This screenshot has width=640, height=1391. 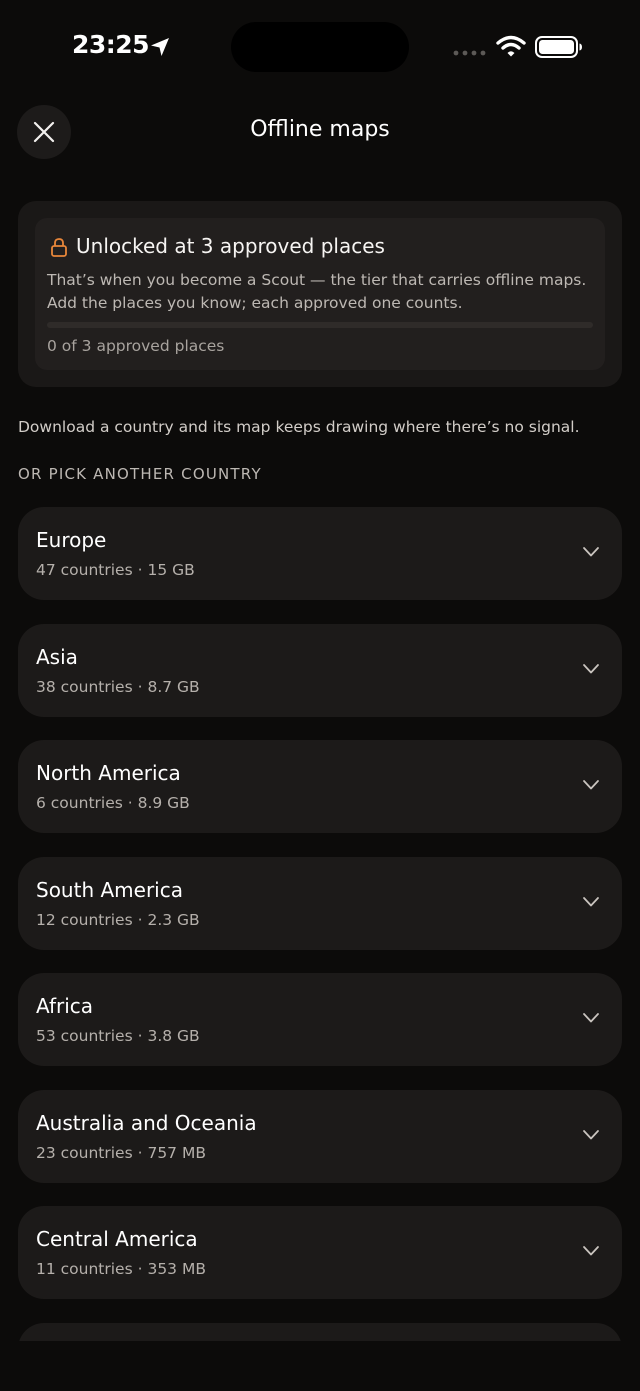 I want to click on region-item-asia: Asia 38 countries · 8.7 GB, so click(x=320, y=670).